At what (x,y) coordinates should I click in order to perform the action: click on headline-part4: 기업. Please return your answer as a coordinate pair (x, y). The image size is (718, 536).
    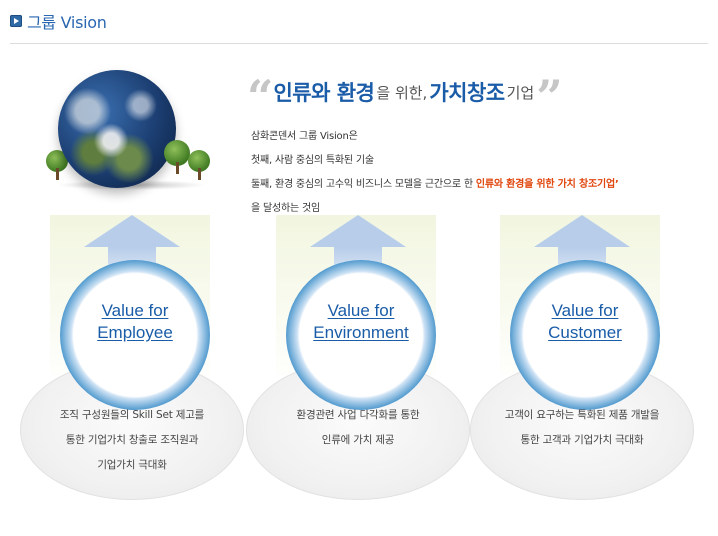
    Looking at the image, I should click on (520, 92).